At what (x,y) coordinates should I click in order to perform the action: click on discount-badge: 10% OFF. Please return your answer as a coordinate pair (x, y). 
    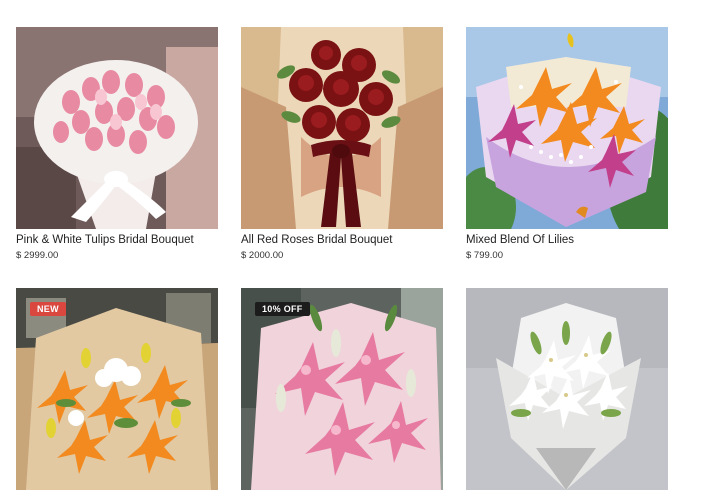
    Looking at the image, I should click on (282, 309).